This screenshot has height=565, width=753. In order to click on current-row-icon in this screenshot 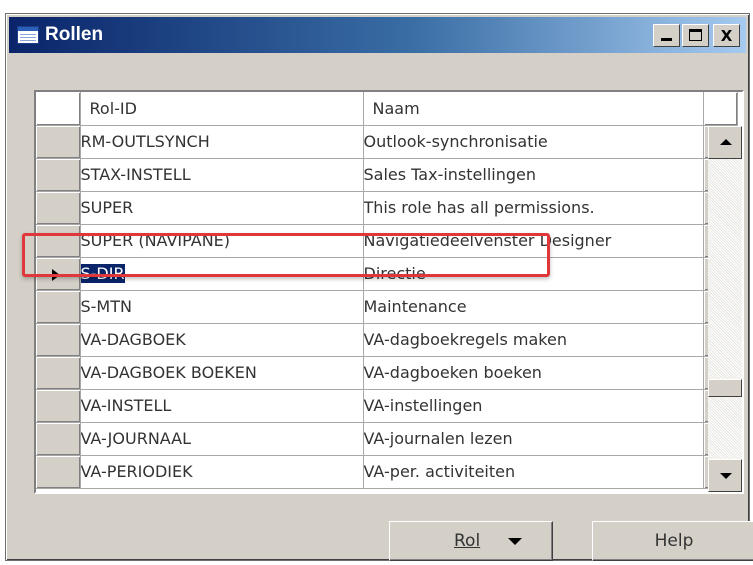, I will do `click(56, 274)`.